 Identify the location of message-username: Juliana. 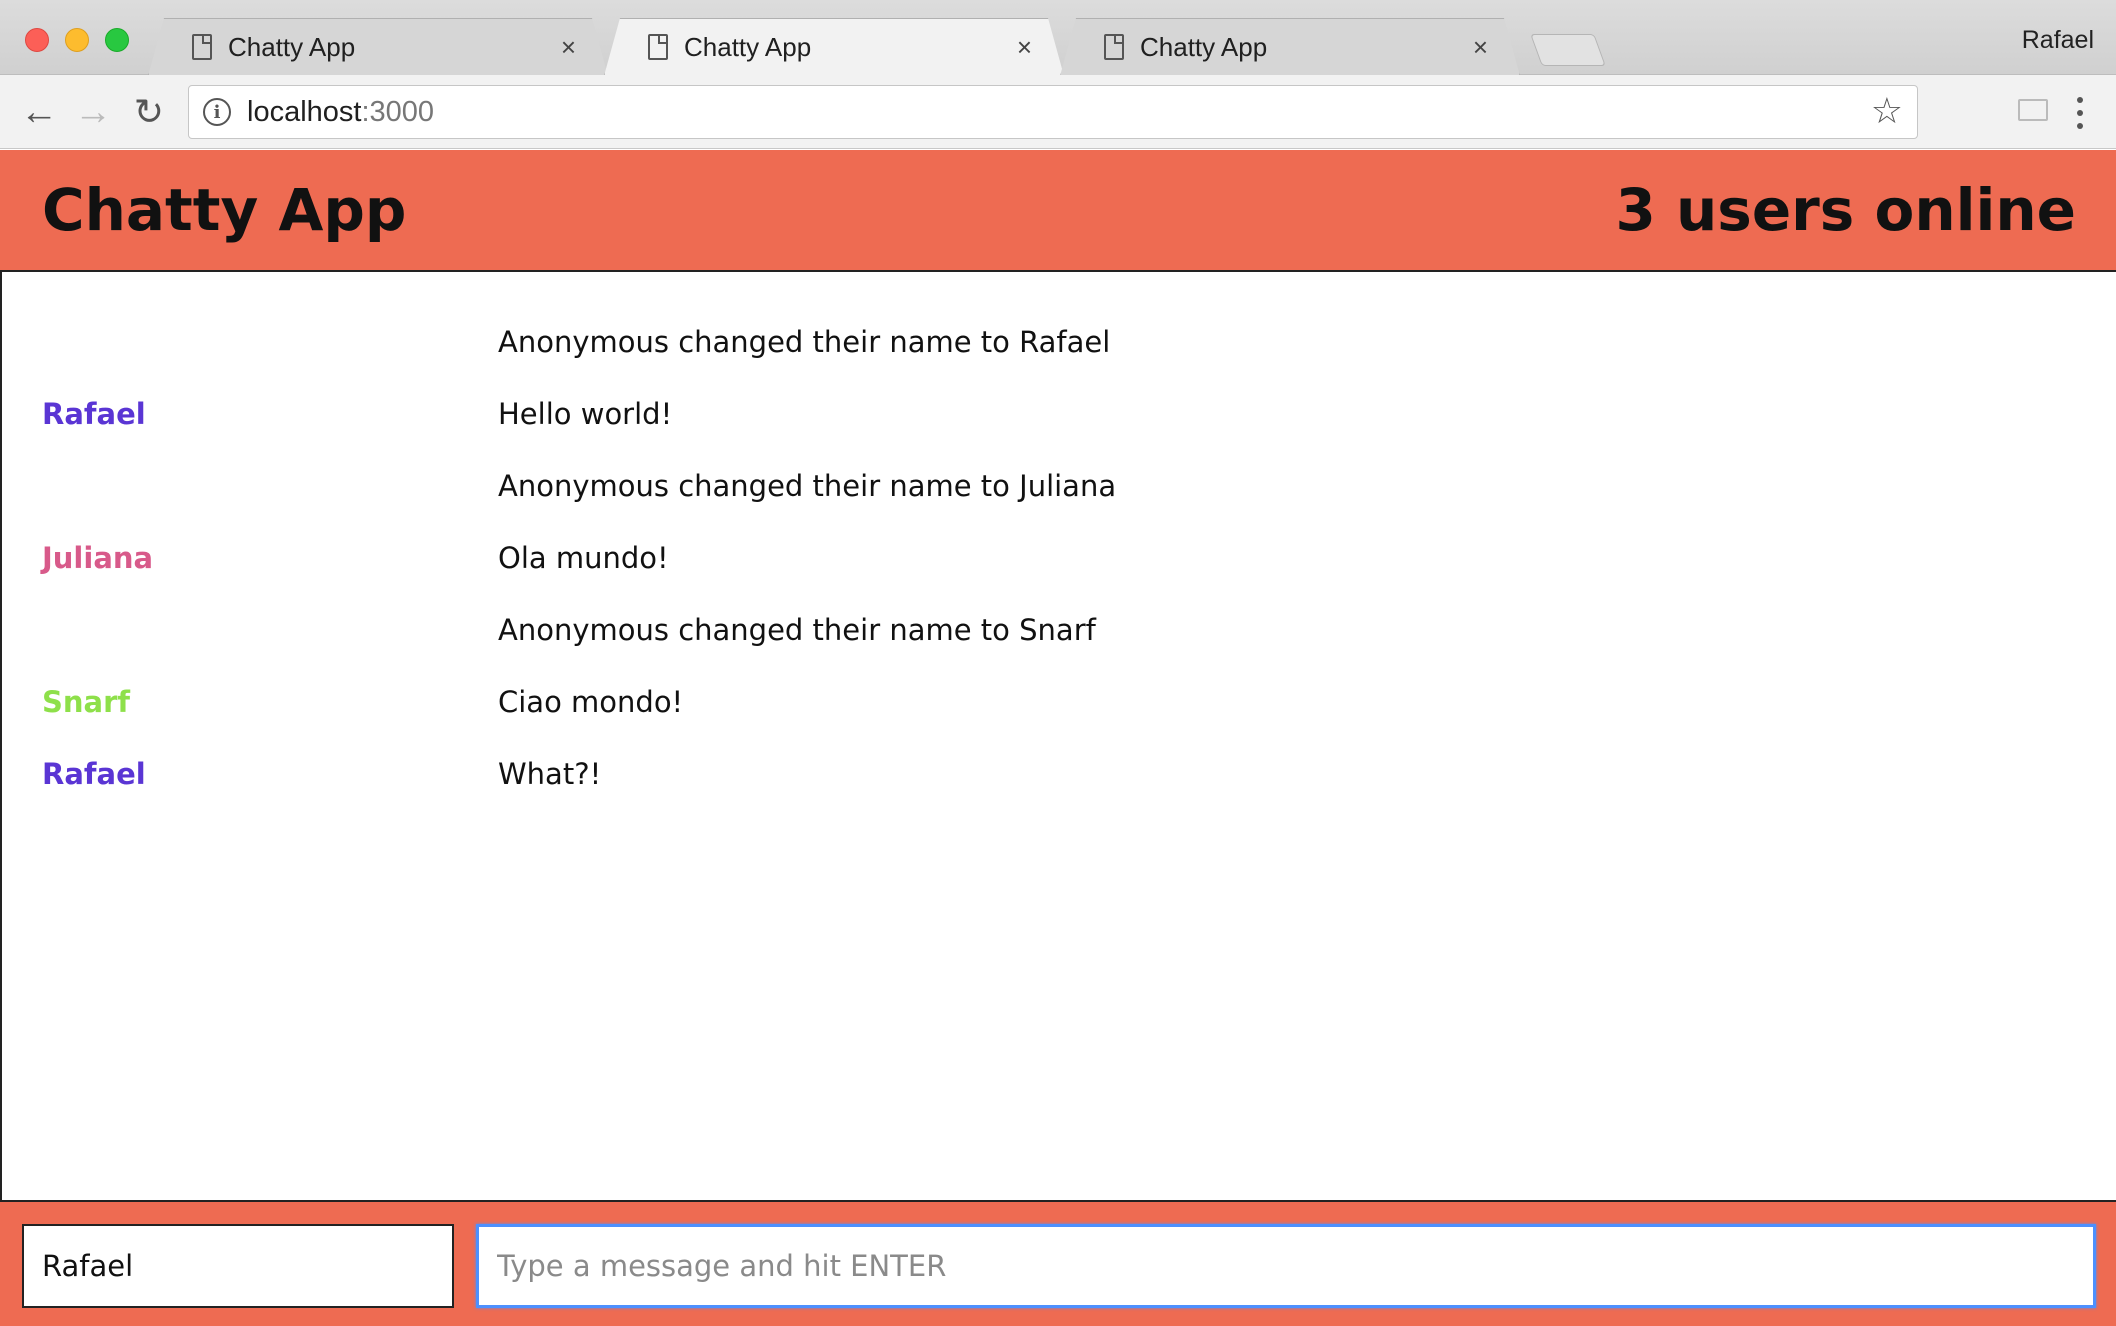
(98, 558).